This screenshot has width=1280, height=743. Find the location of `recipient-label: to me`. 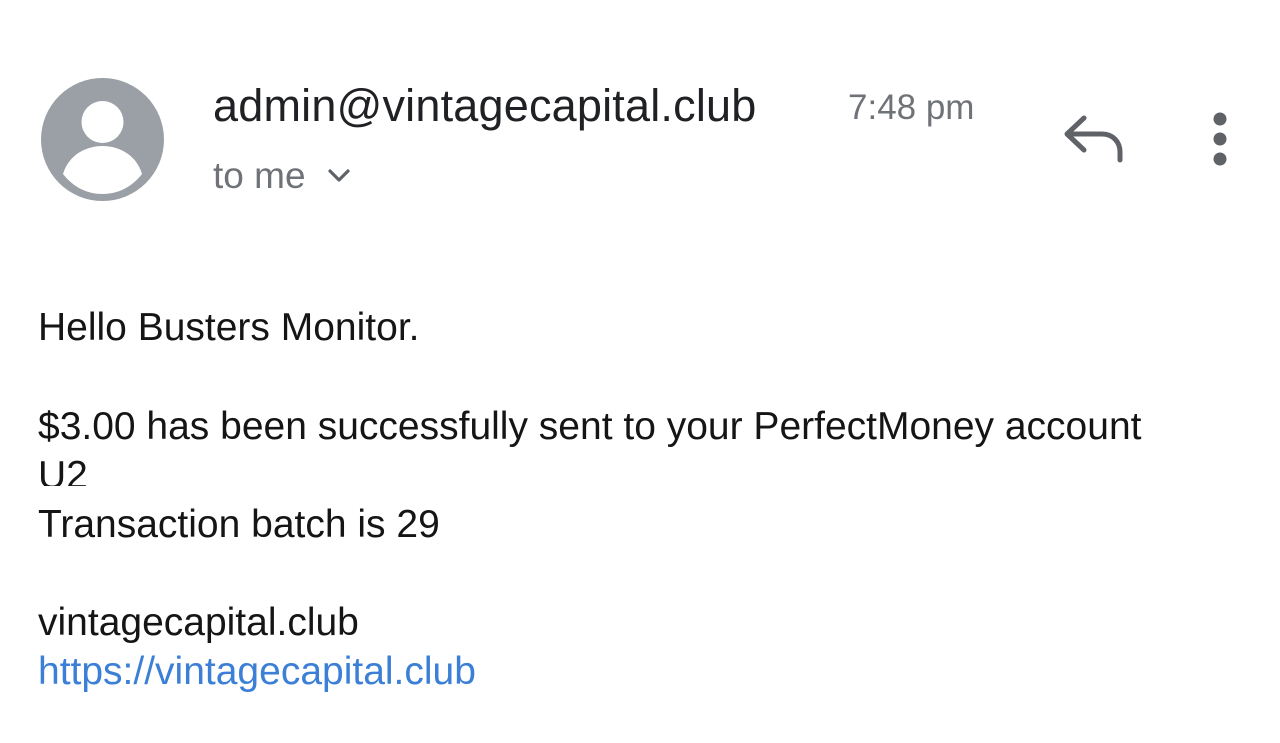

recipient-label: to me is located at coordinates (259, 175).